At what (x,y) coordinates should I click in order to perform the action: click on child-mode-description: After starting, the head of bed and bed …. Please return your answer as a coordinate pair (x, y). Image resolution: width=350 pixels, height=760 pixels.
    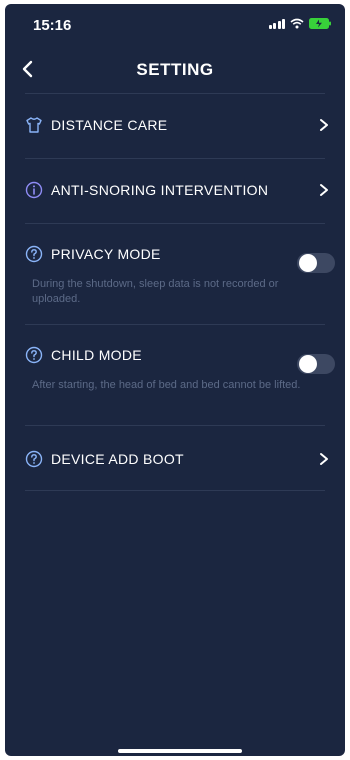
    Looking at the image, I should click on (166, 385).